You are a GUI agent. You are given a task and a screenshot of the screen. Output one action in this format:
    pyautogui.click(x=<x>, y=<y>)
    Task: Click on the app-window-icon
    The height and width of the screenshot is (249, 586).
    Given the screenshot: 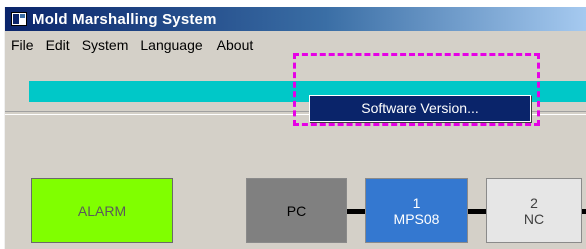 What is the action you would take?
    pyautogui.click(x=19, y=19)
    